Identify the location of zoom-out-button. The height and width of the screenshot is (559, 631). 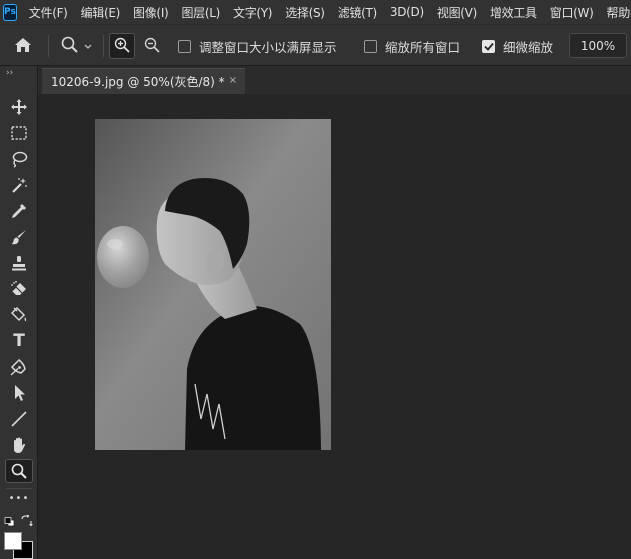
(152, 46).